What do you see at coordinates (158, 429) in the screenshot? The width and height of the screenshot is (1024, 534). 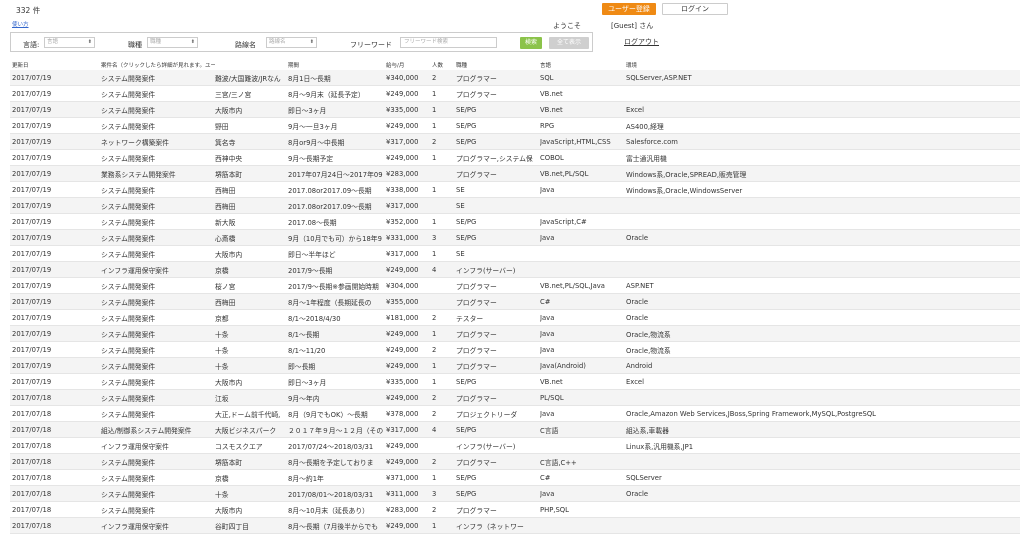 I see `col-title: 組込/制御系システム開発案件` at bounding box center [158, 429].